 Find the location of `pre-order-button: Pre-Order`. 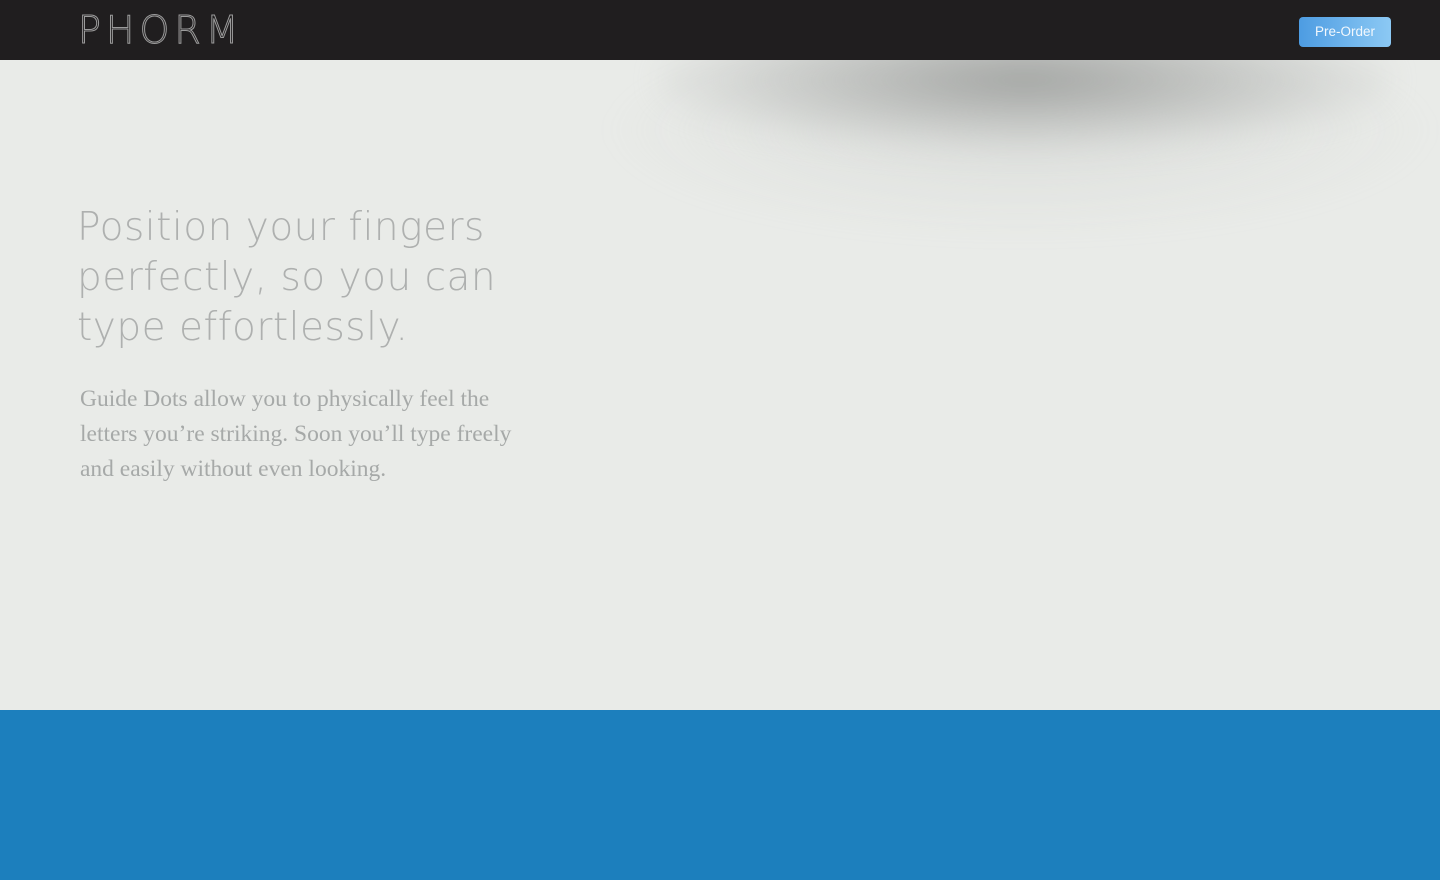

pre-order-button: Pre-Order is located at coordinates (1345, 32).